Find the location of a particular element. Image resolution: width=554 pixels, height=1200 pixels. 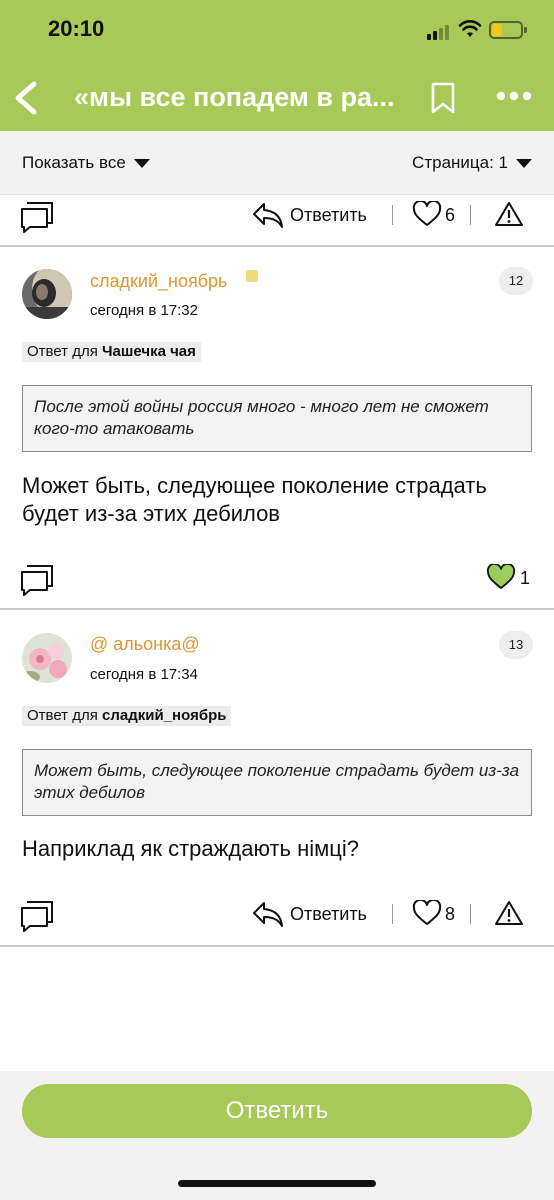

reply-to-tag: Ответ для сладкий_ноябрь is located at coordinates (127, 716).